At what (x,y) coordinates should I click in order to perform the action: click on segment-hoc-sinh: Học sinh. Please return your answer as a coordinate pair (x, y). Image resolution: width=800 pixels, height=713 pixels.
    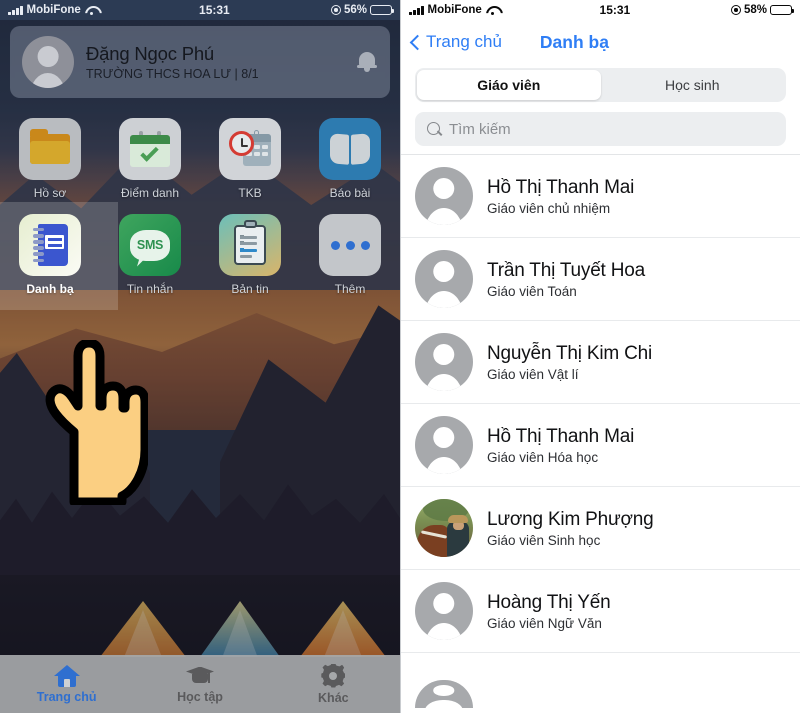
    Looking at the image, I should click on (693, 85).